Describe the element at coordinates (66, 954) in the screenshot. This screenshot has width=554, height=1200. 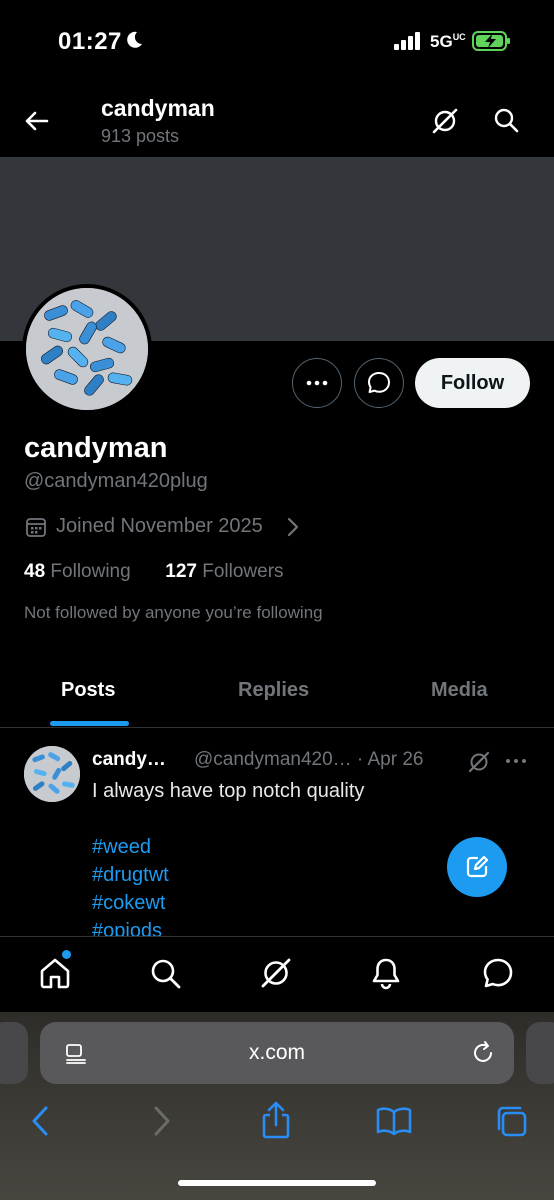
I see `notification-dot` at that location.